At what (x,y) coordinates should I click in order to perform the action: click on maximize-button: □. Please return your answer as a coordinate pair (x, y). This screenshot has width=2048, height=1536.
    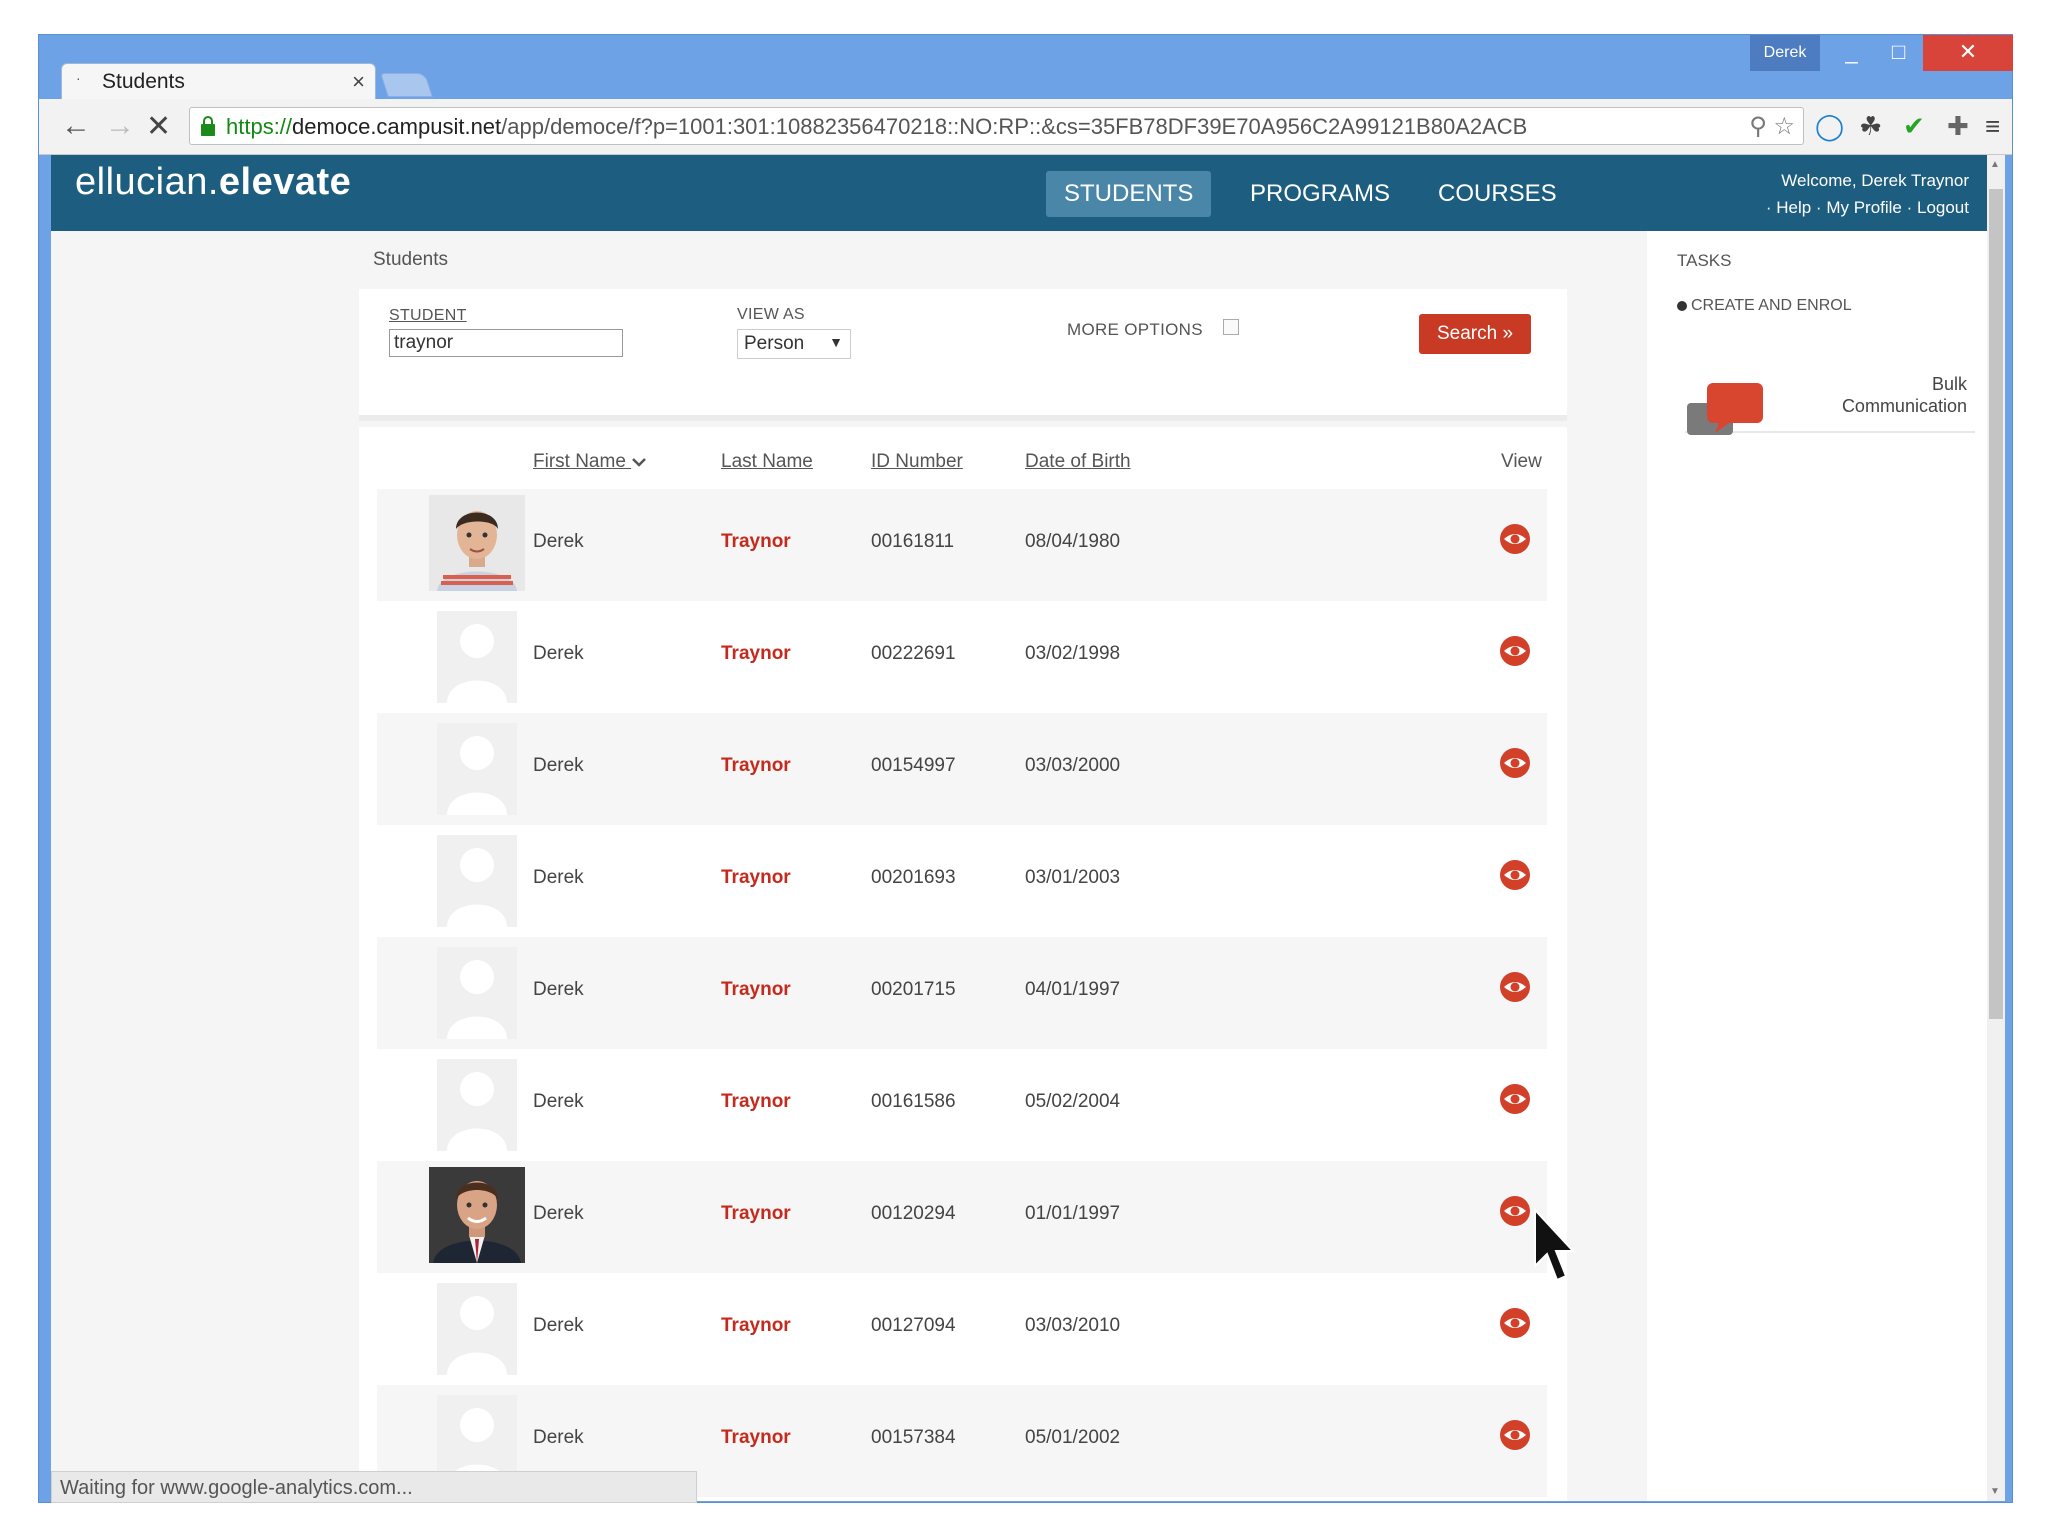
    Looking at the image, I should click on (1898, 53).